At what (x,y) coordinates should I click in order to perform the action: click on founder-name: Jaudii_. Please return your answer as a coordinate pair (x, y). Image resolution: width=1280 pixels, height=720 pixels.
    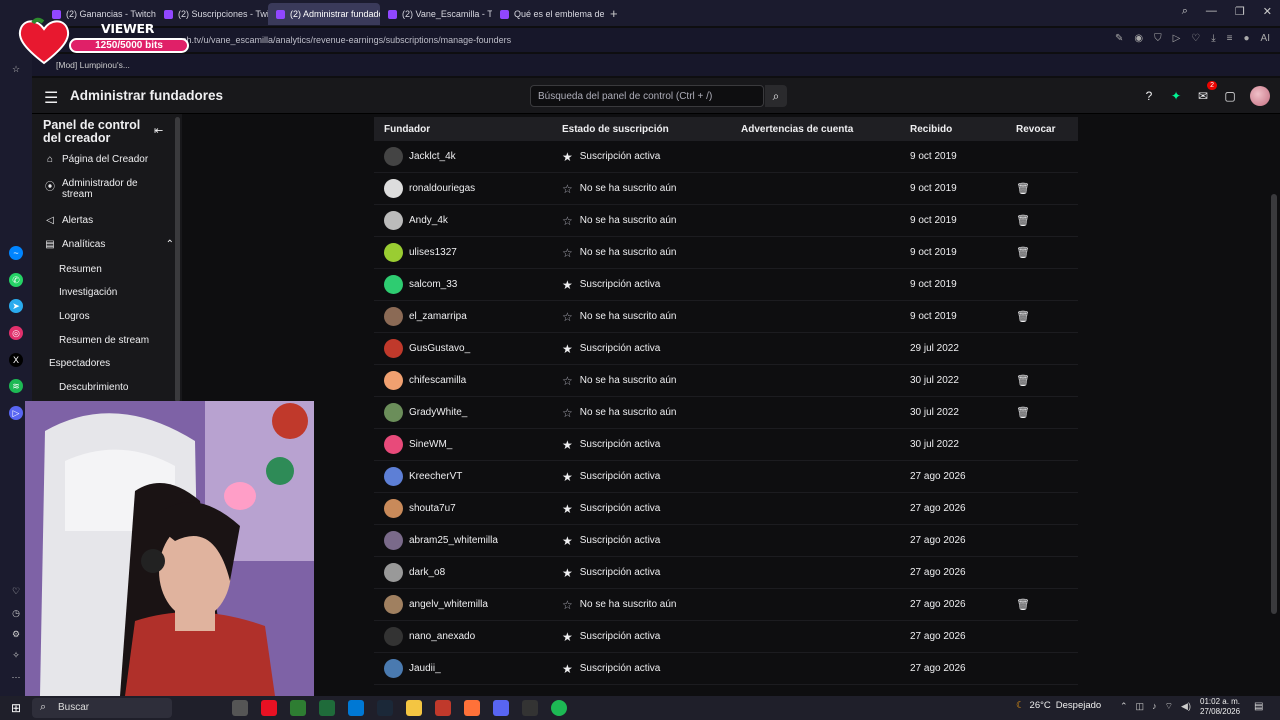
    Looking at the image, I should click on (425, 668).